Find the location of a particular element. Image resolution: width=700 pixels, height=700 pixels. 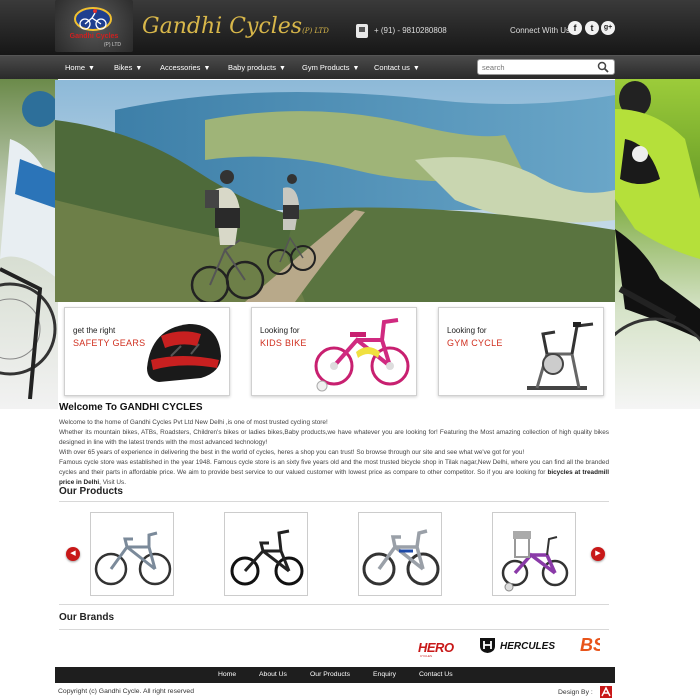

hercules-emblem-icon is located at coordinates (487, 645).